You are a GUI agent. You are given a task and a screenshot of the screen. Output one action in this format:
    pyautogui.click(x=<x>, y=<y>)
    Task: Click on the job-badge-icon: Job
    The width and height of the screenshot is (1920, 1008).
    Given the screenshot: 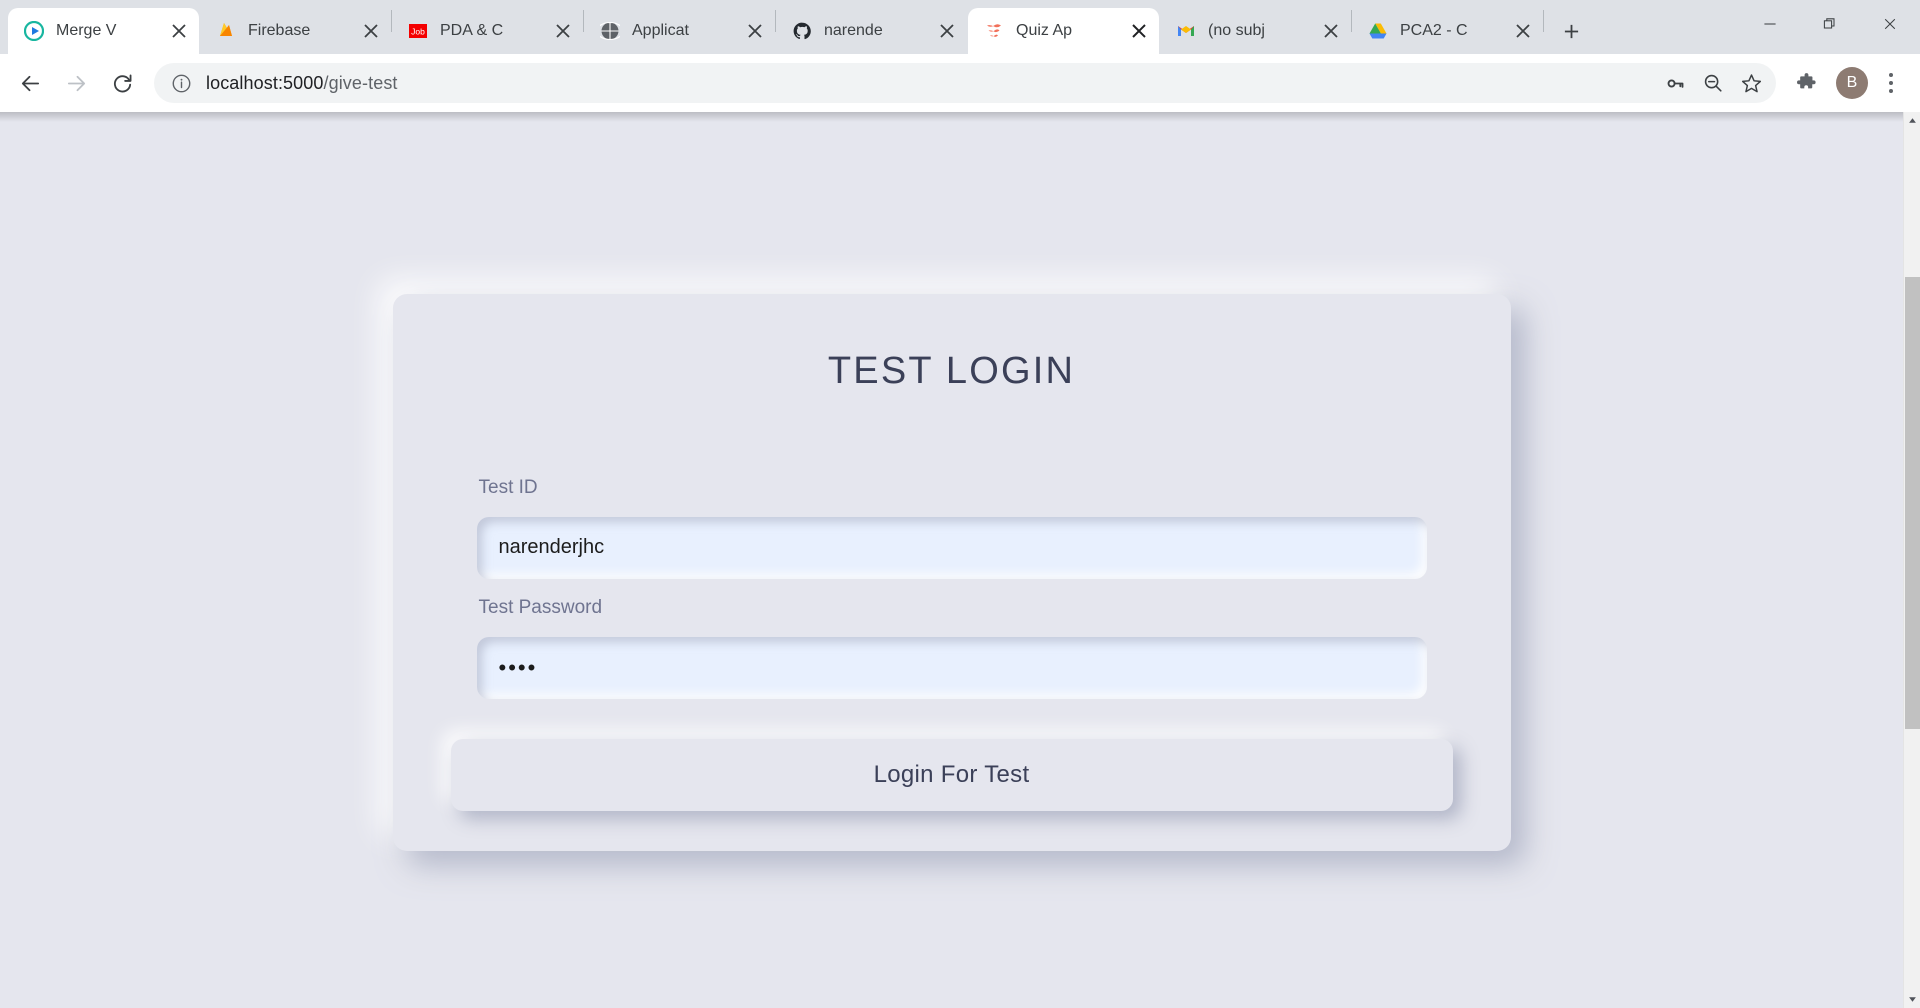 What is the action you would take?
    pyautogui.click(x=418, y=31)
    